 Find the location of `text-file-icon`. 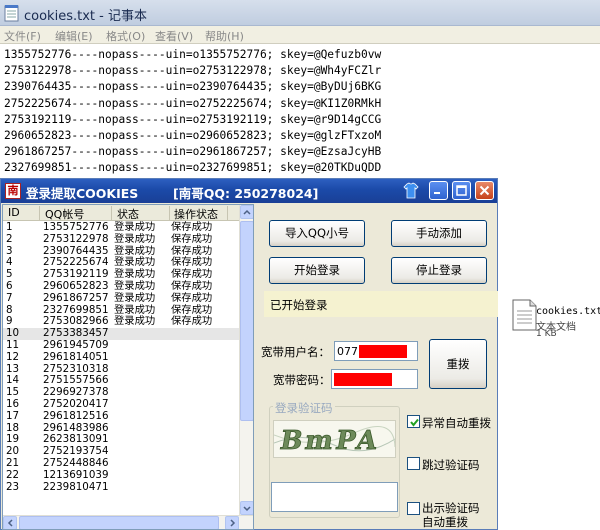

text-file-icon is located at coordinates (524, 315).